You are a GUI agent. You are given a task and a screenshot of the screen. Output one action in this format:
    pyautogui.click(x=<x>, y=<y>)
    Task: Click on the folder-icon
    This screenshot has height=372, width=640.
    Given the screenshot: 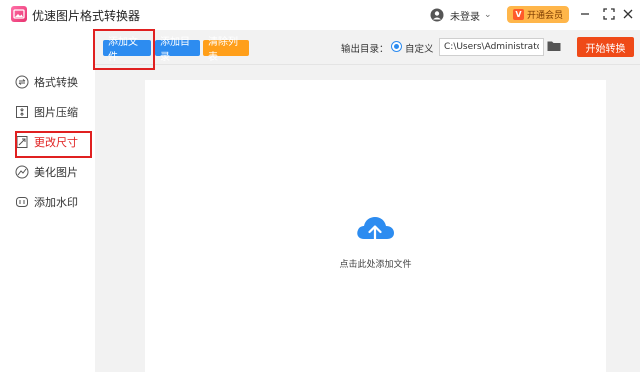 What is the action you would take?
    pyautogui.click(x=554, y=46)
    